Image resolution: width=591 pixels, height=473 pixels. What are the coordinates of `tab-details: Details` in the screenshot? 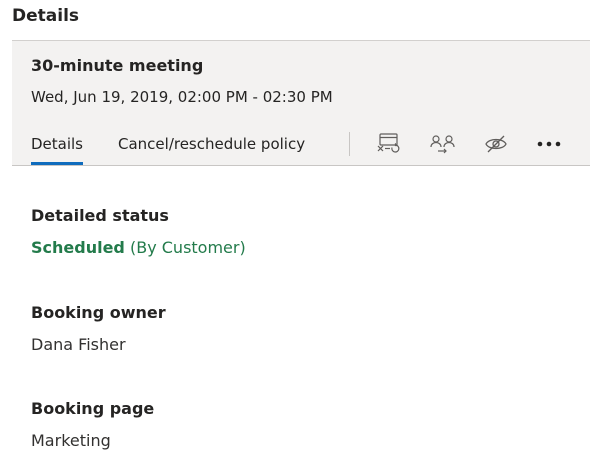 It's located at (57, 150).